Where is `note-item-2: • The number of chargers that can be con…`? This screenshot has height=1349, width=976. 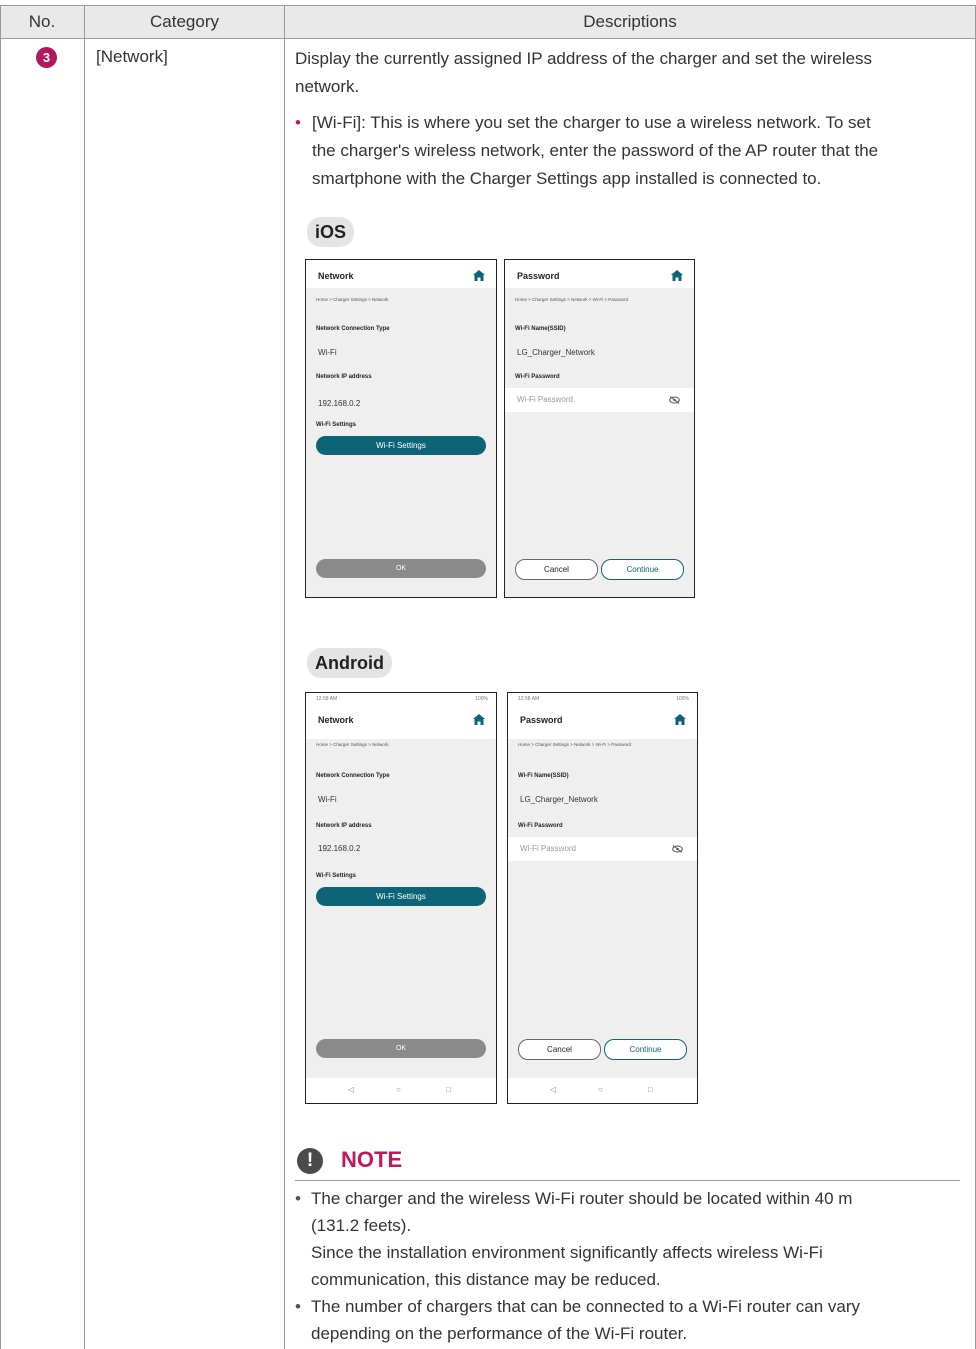 note-item-2: • The number of chargers that can be con… is located at coordinates (625, 1320).